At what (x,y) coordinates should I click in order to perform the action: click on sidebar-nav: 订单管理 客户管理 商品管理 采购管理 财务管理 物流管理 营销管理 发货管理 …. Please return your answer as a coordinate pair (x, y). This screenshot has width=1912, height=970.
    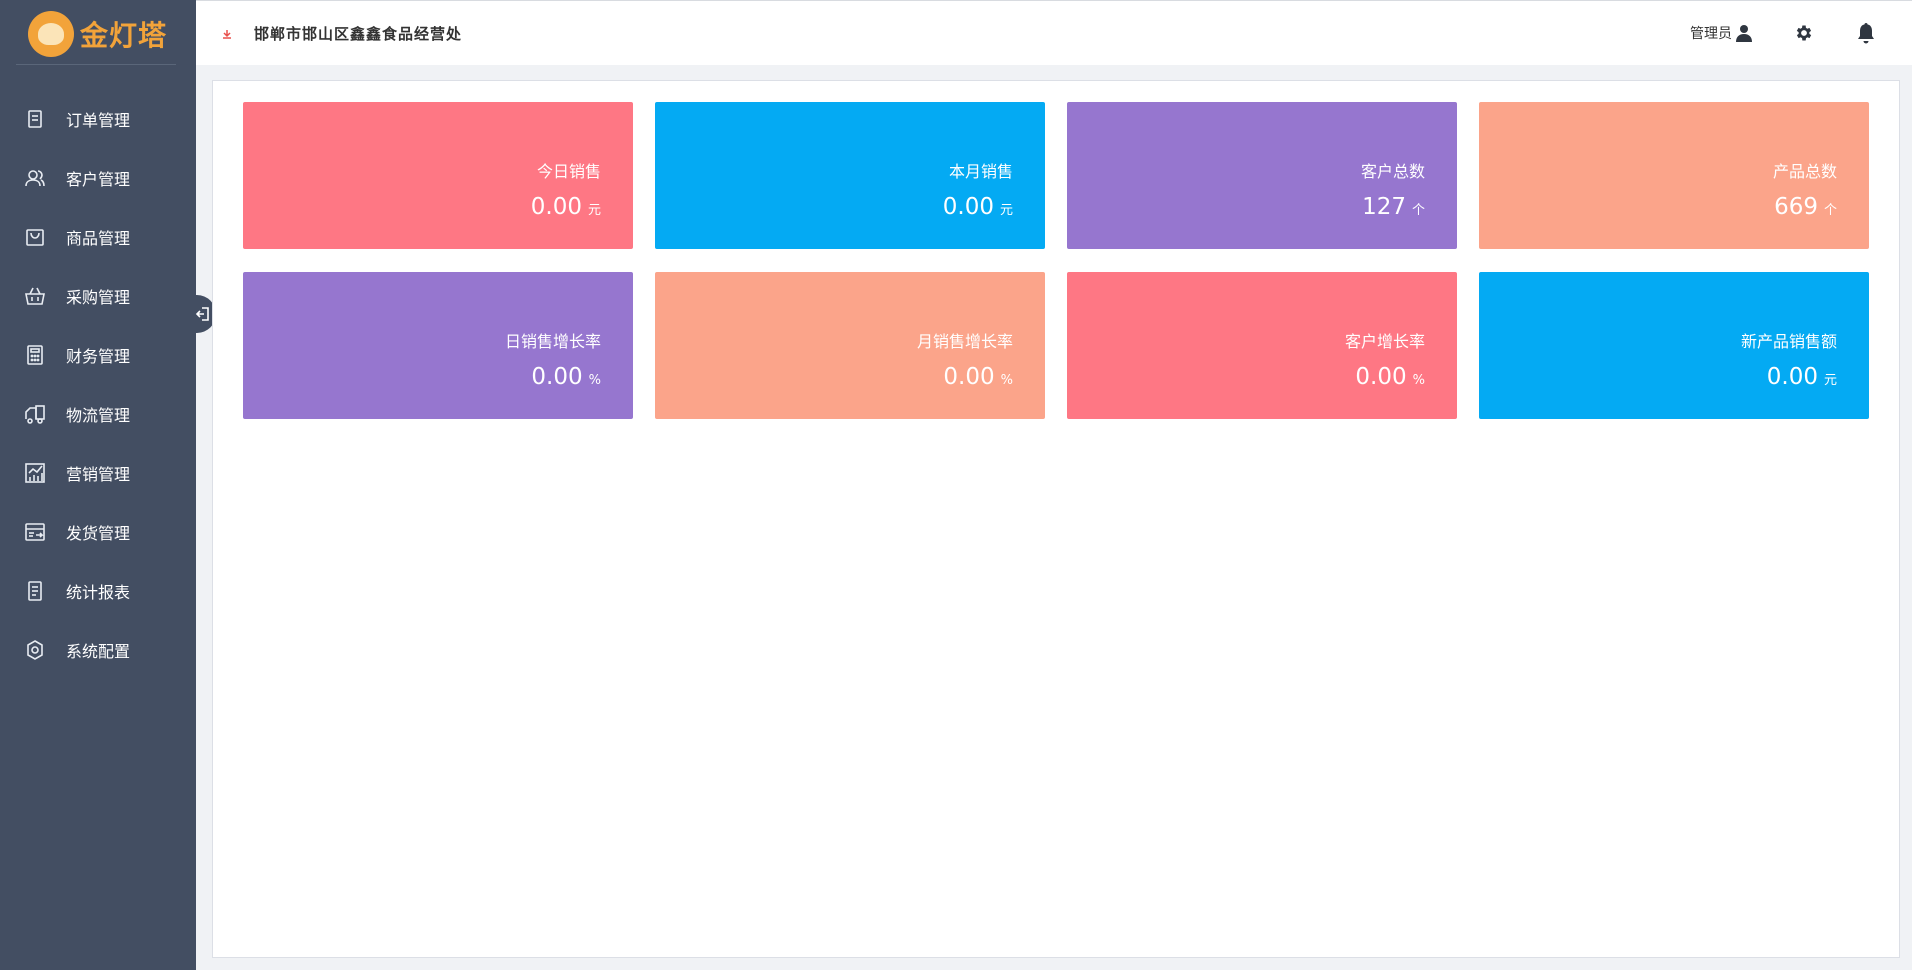
    Looking at the image, I should click on (98, 384).